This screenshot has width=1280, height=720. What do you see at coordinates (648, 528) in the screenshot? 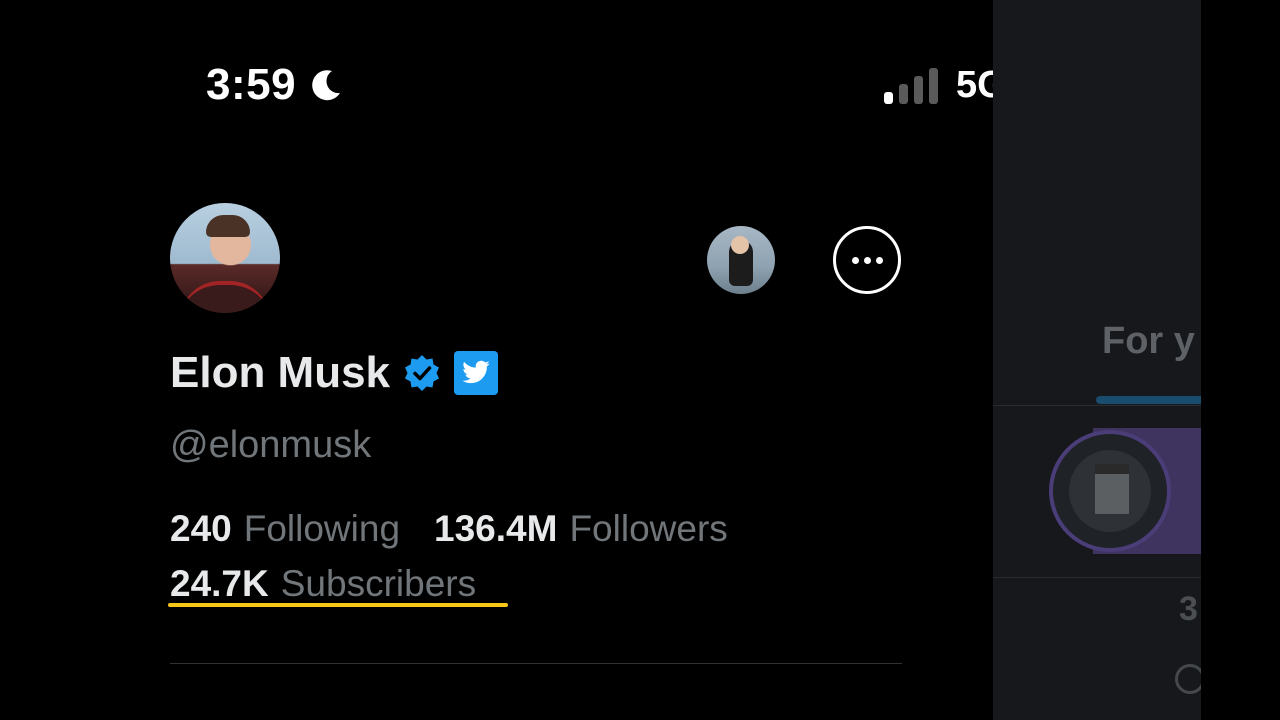
I see `followers-label: Followers` at bounding box center [648, 528].